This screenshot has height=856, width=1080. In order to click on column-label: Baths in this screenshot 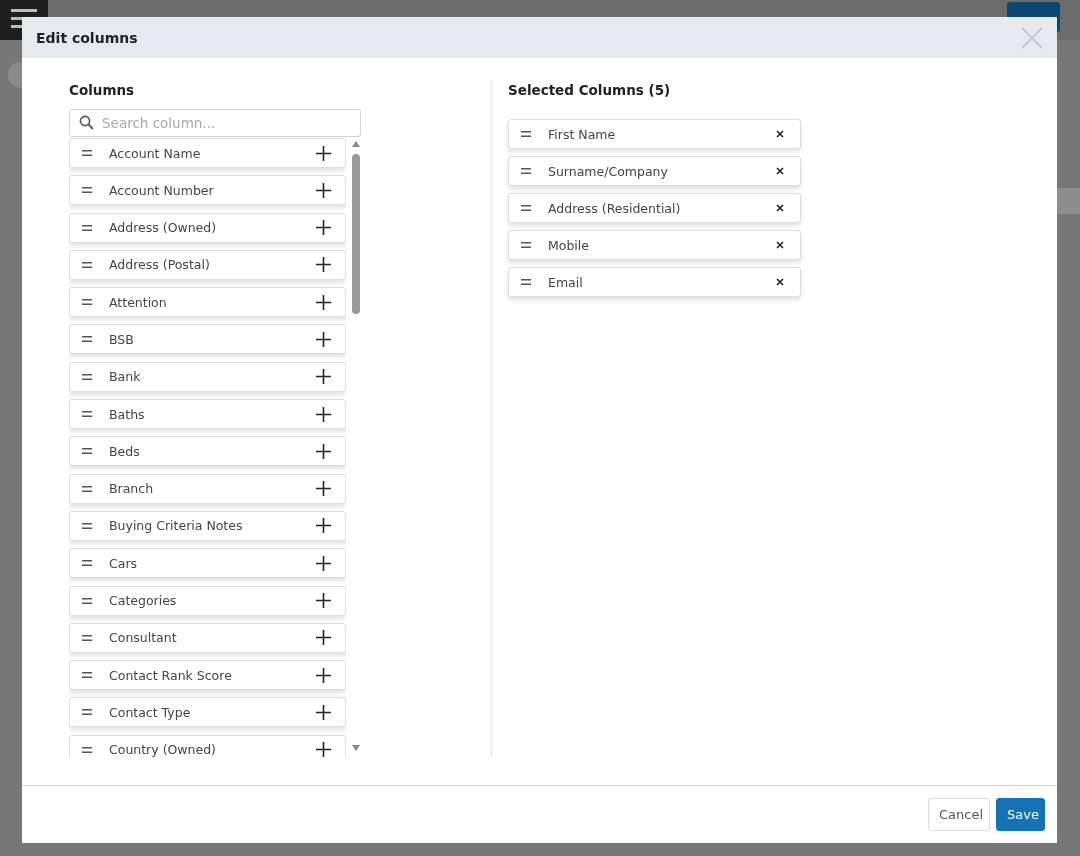, I will do `click(127, 414)`.